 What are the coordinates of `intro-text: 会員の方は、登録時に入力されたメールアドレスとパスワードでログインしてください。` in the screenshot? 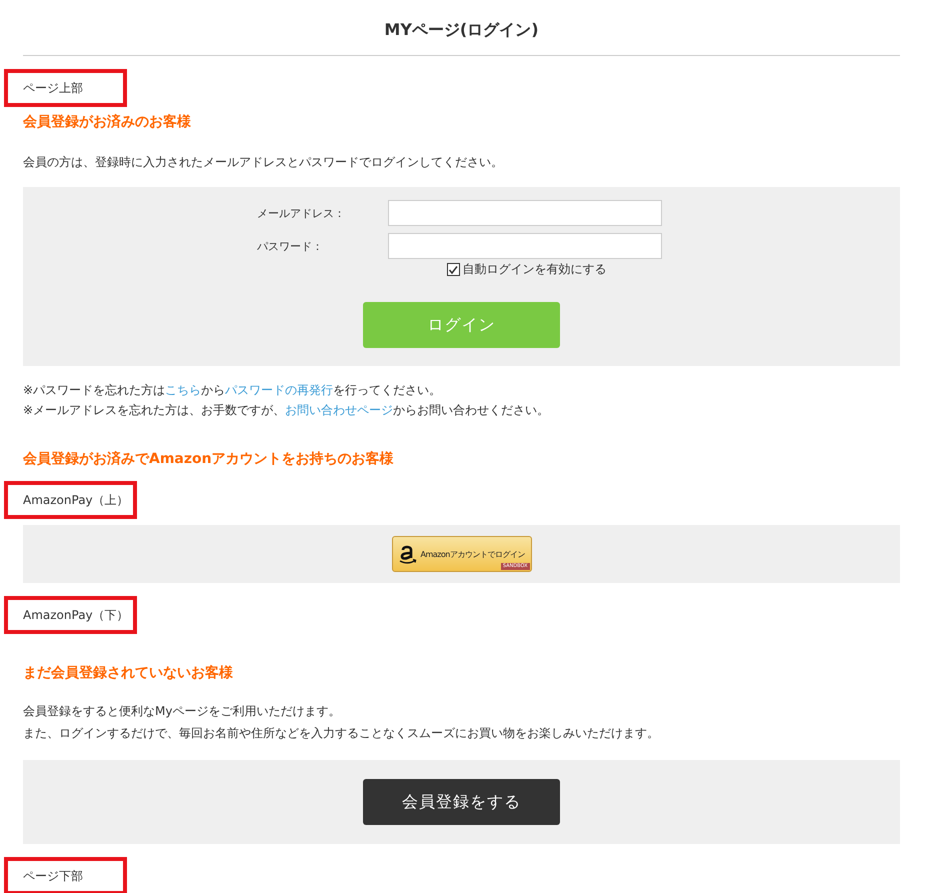 It's located at (263, 162).